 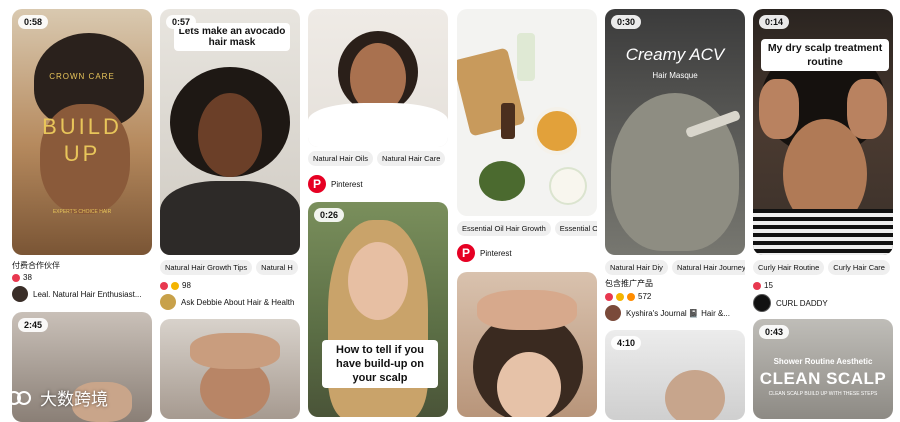 I want to click on pin-scalp-massage, so click(x=230, y=369).